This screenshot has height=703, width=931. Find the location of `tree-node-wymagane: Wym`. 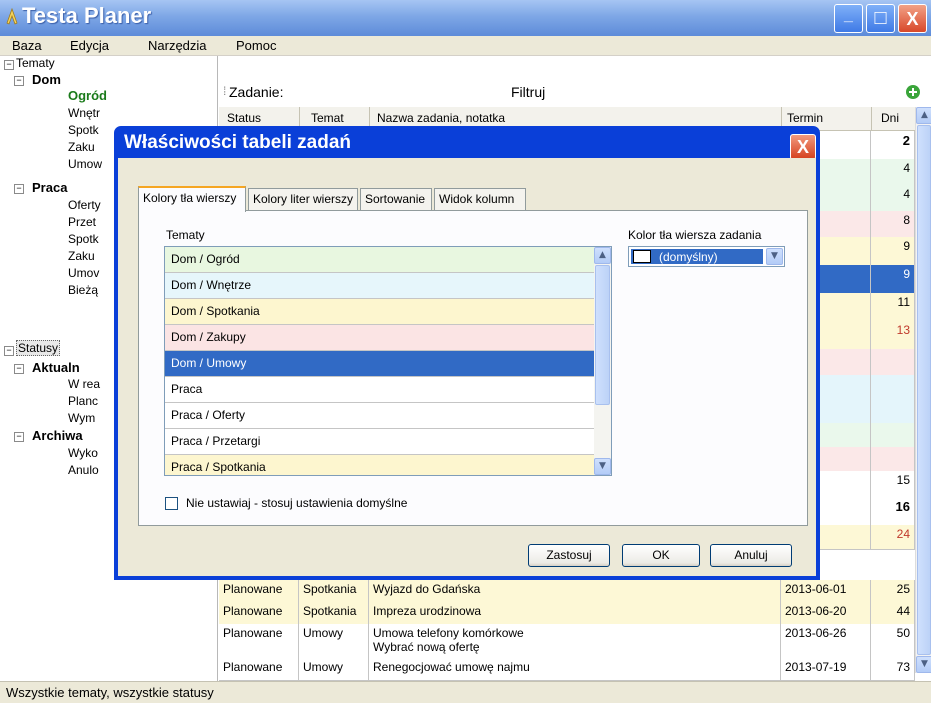

tree-node-wymagane: Wym is located at coordinates (81, 418).